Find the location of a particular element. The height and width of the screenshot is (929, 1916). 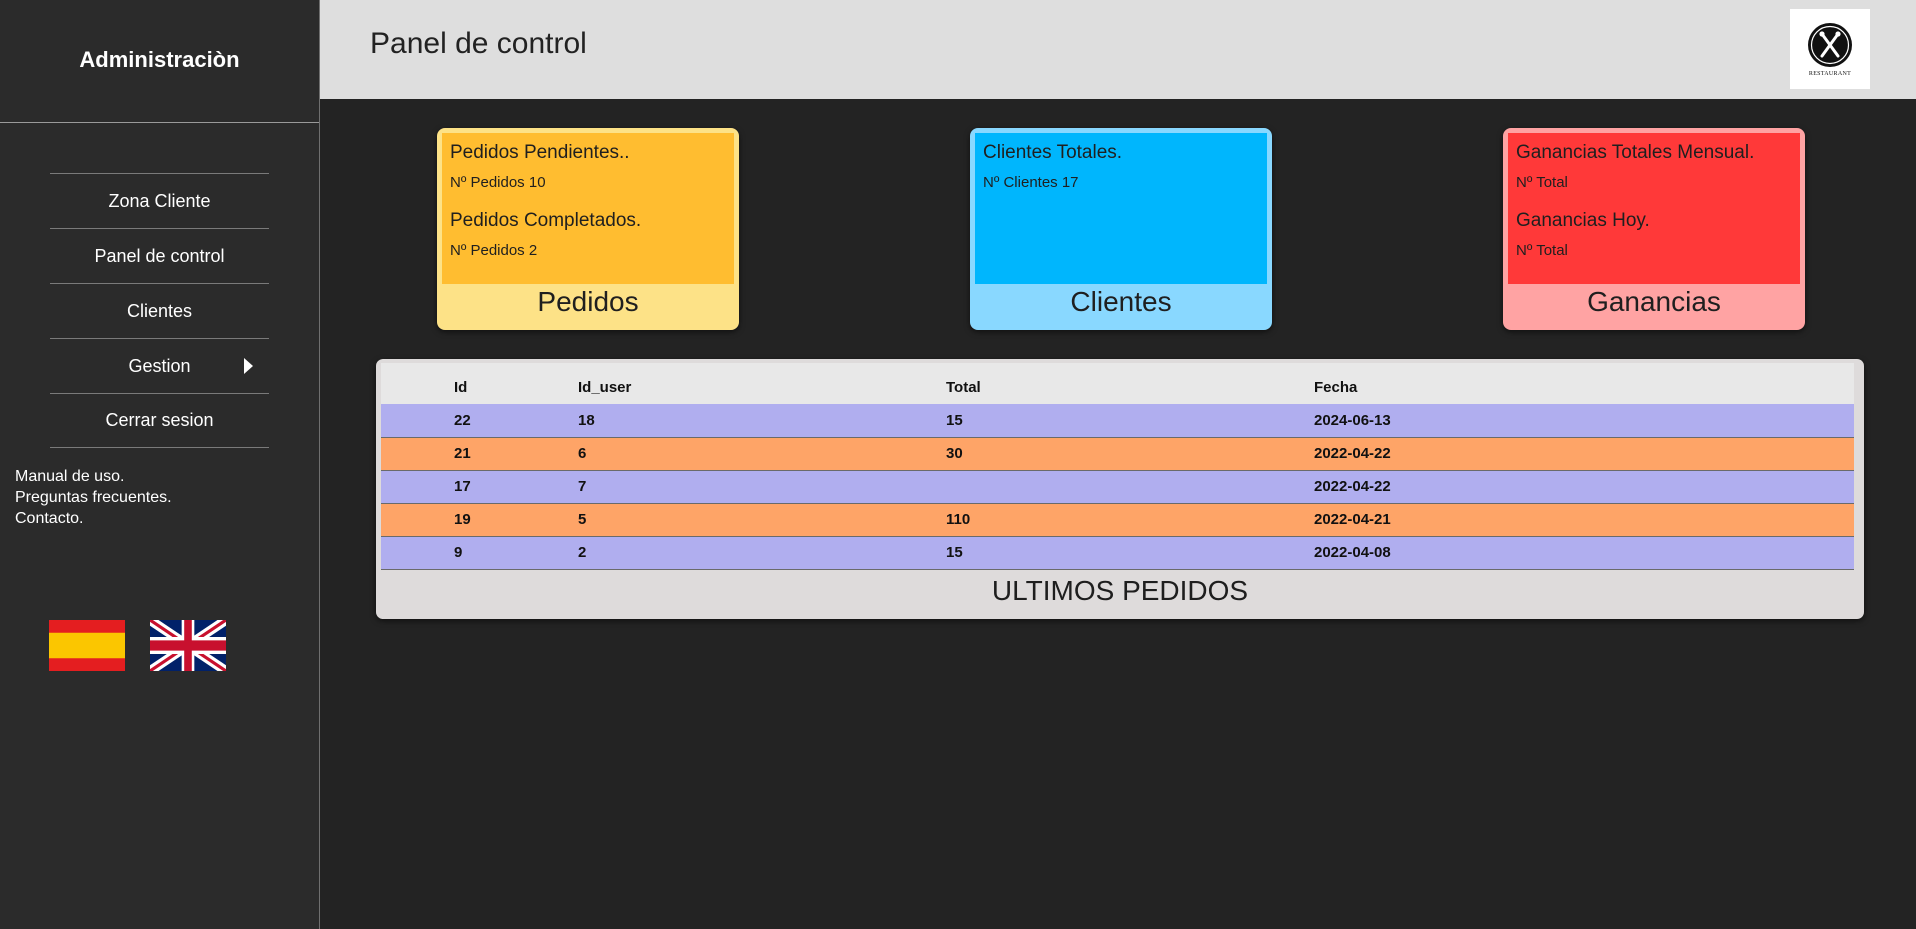

cell-id-user: 5 is located at coordinates (761, 520).